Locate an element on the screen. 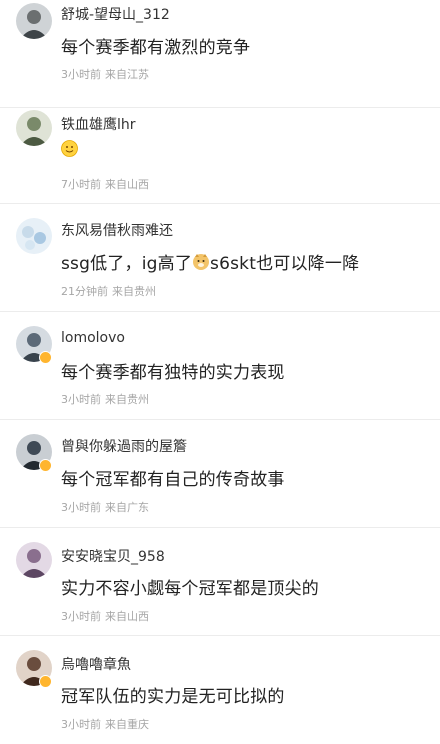 The width and height of the screenshot is (440, 744). comment-text-part: s6skt也可以降一降 is located at coordinates (285, 264).